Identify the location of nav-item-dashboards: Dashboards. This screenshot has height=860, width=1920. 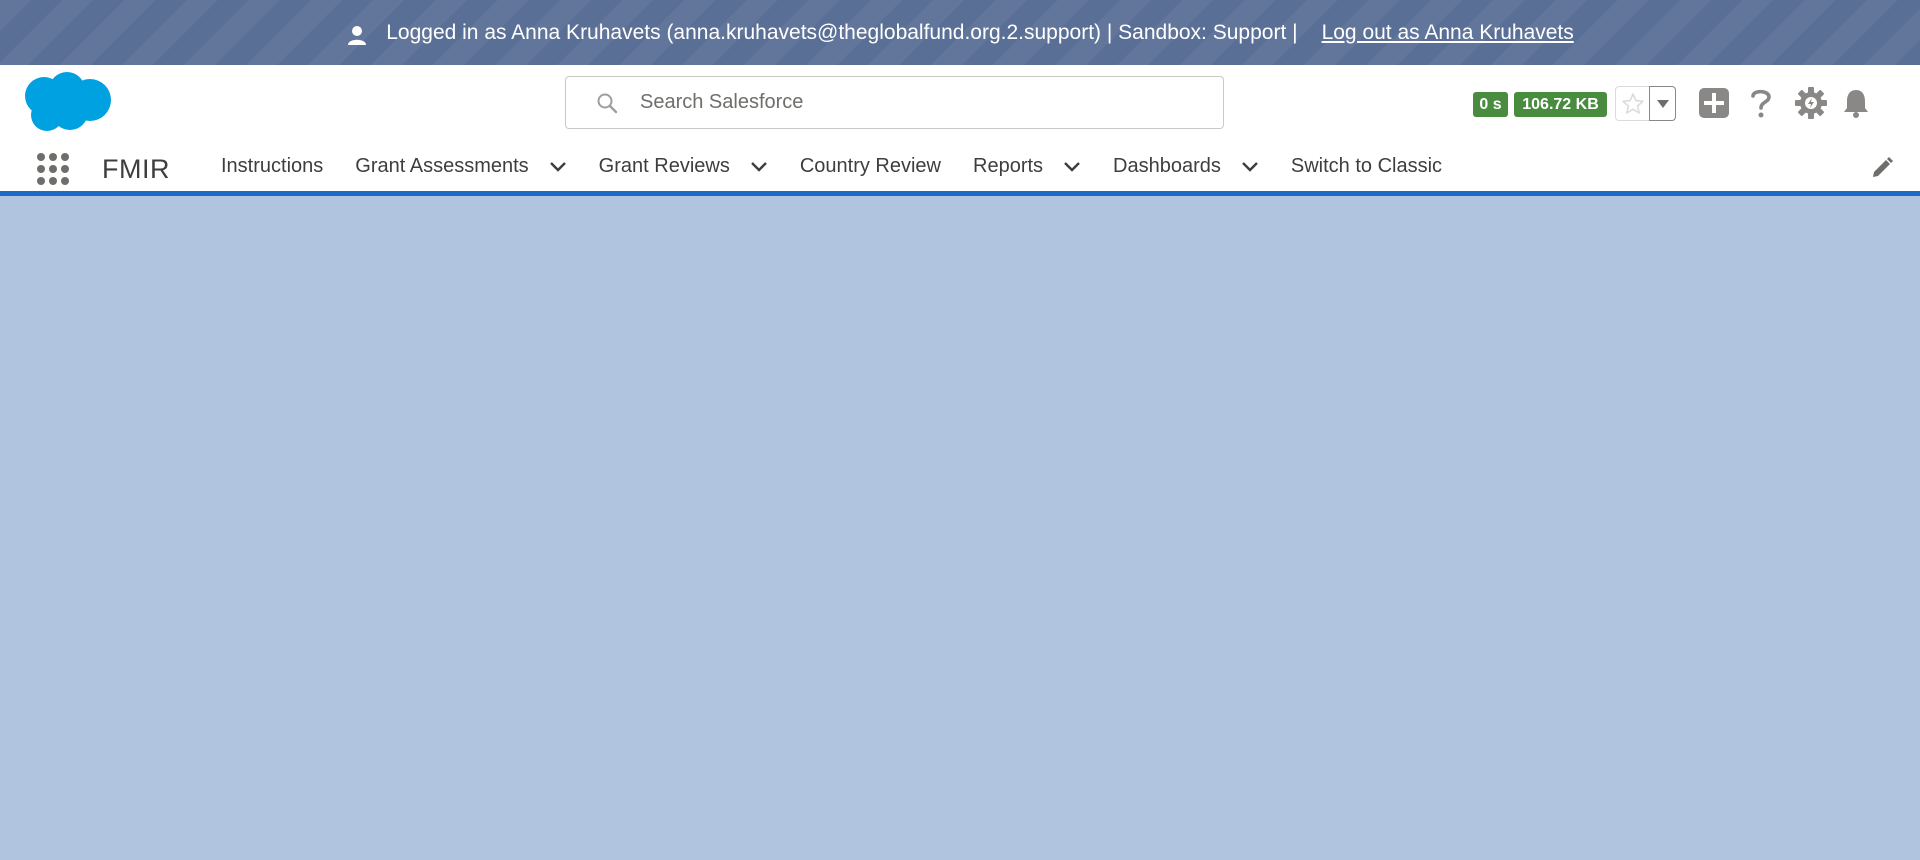
(1186, 166).